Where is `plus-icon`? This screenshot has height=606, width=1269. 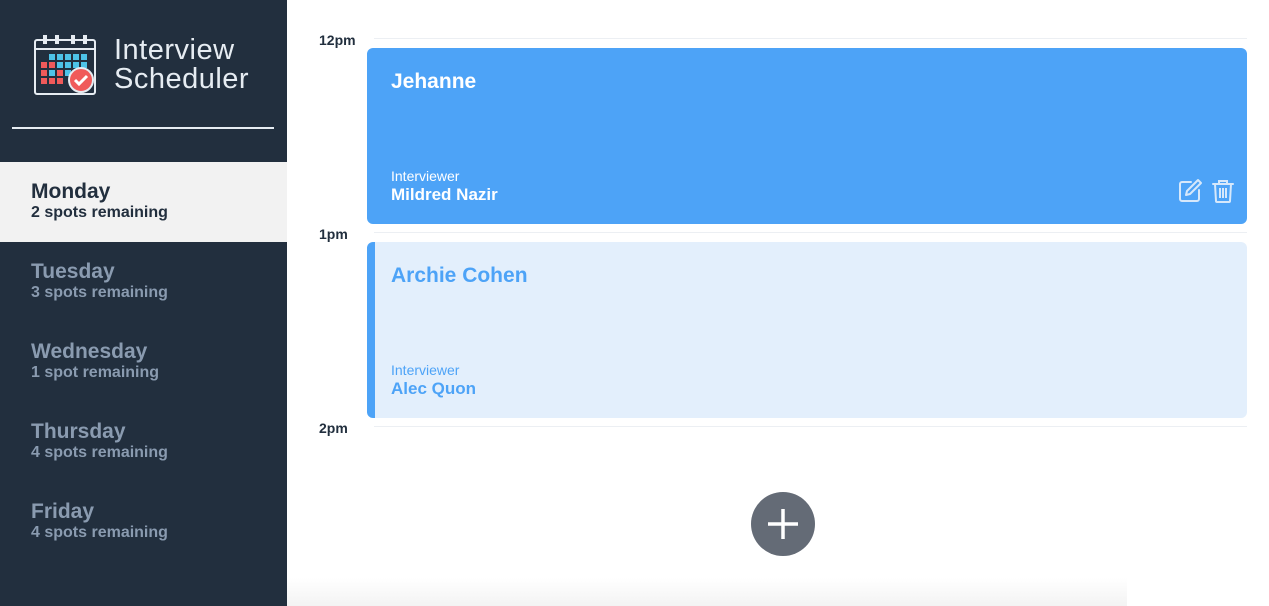 plus-icon is located at coordinates (783, 524).